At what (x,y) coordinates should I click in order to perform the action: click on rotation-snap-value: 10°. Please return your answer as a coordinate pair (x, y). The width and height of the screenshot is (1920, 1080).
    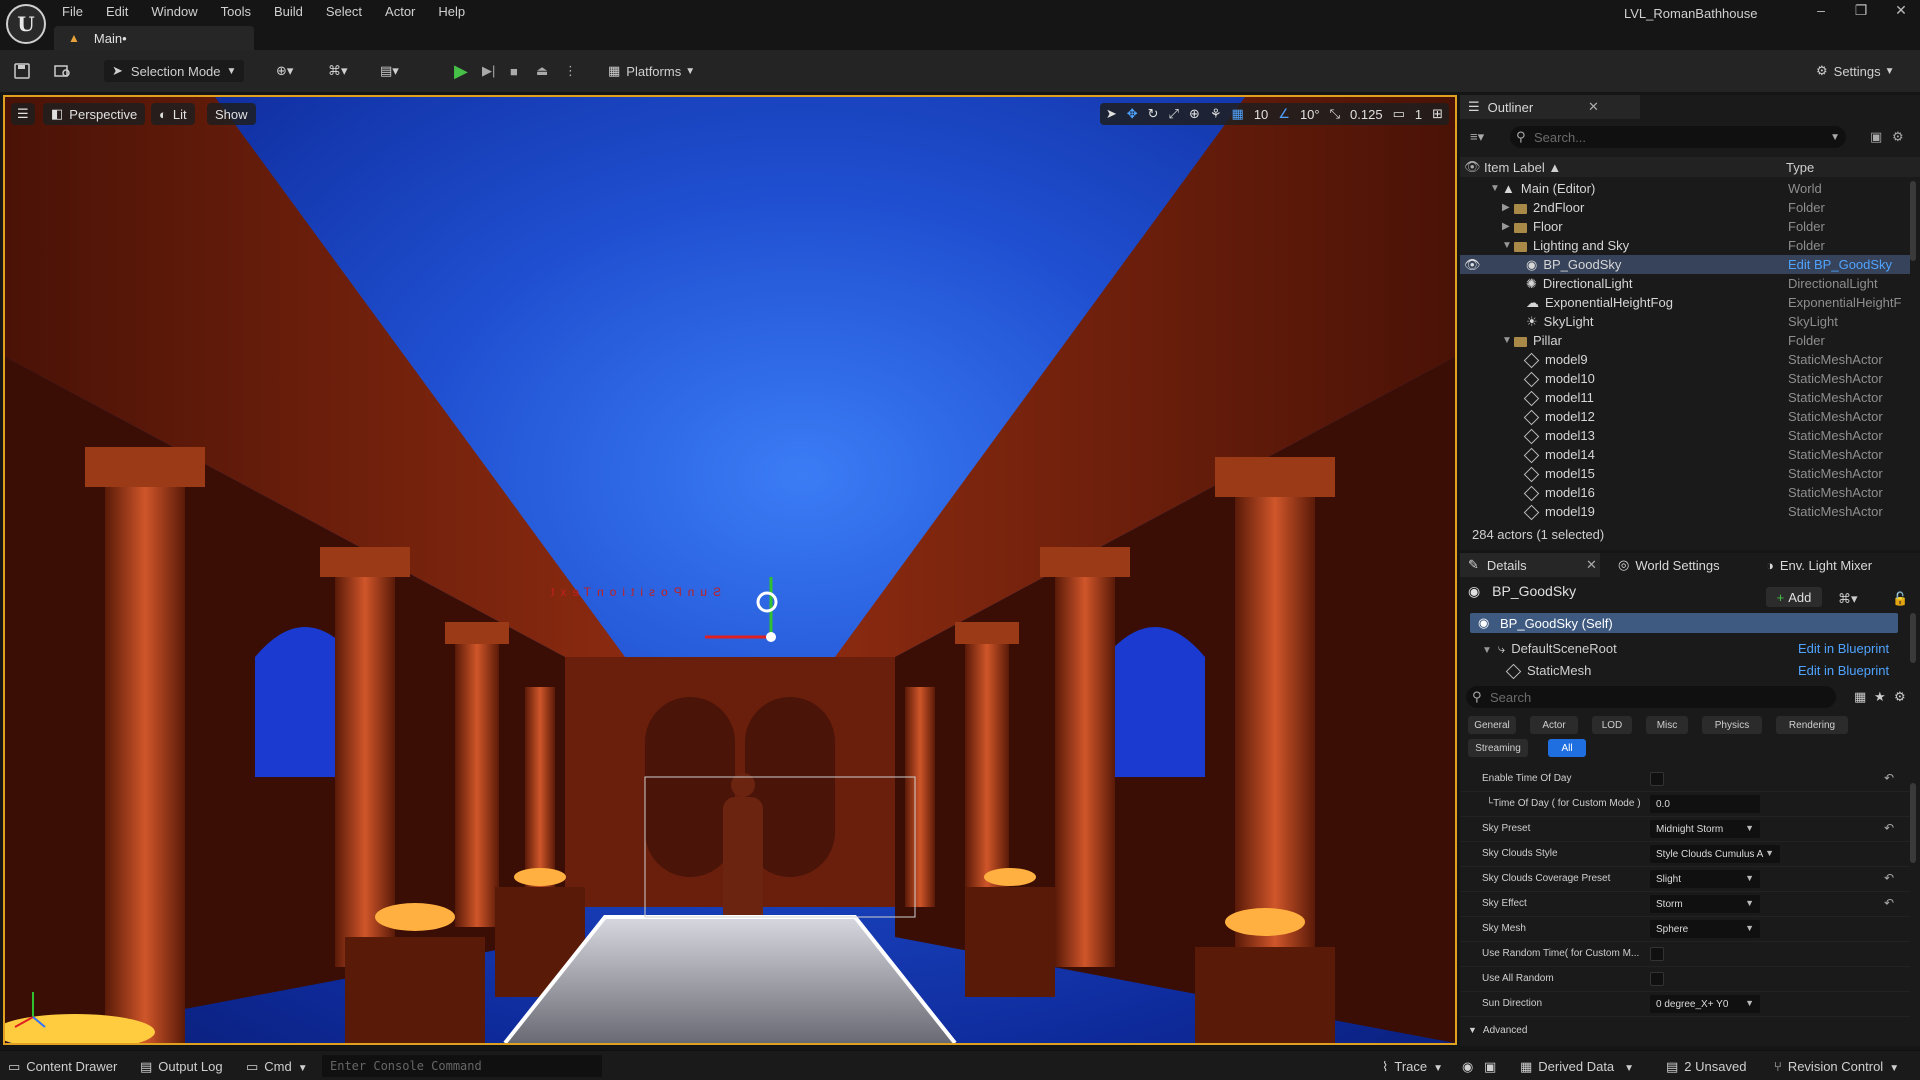
    Looking at the image, I should click on (1310, 114).